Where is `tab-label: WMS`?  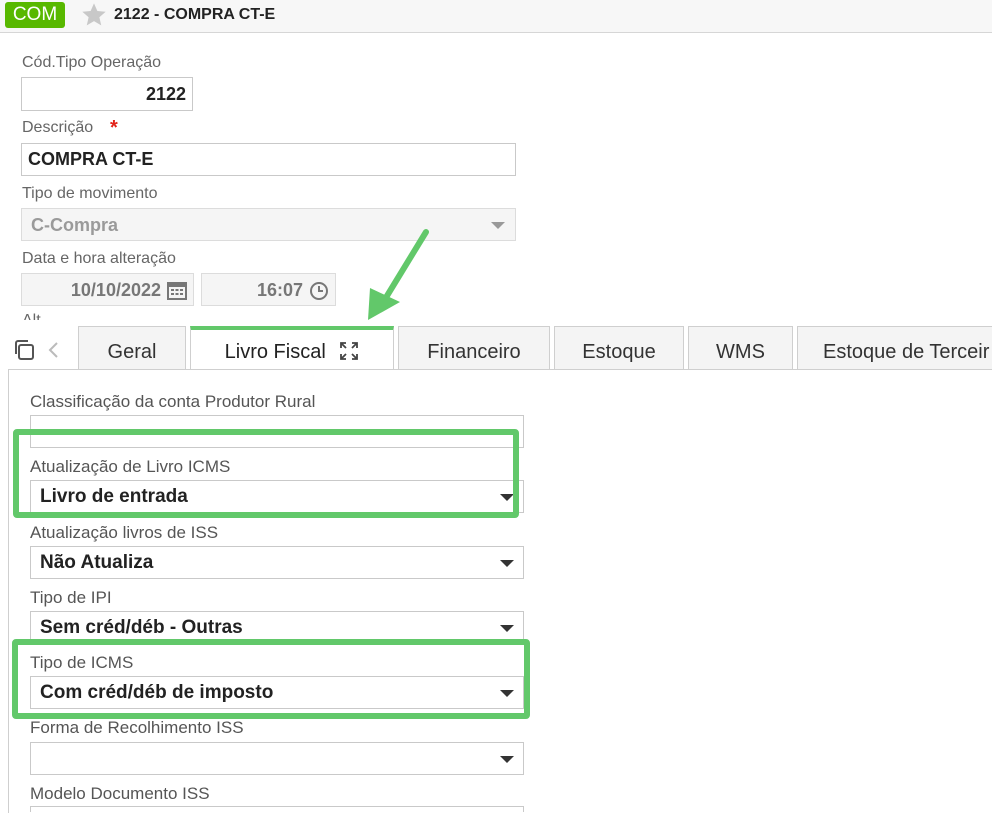
tab-label: WMS is located at coordinates (740, 352).